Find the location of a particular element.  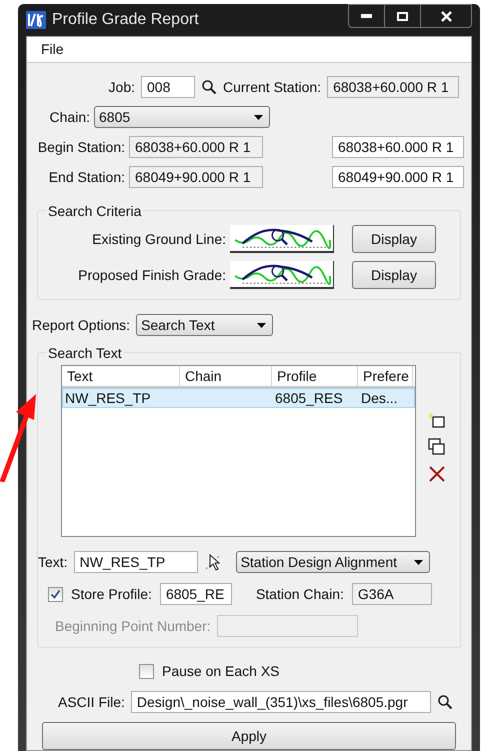

field-label: Beginning Point Number: is located at coordinates (133, 626).